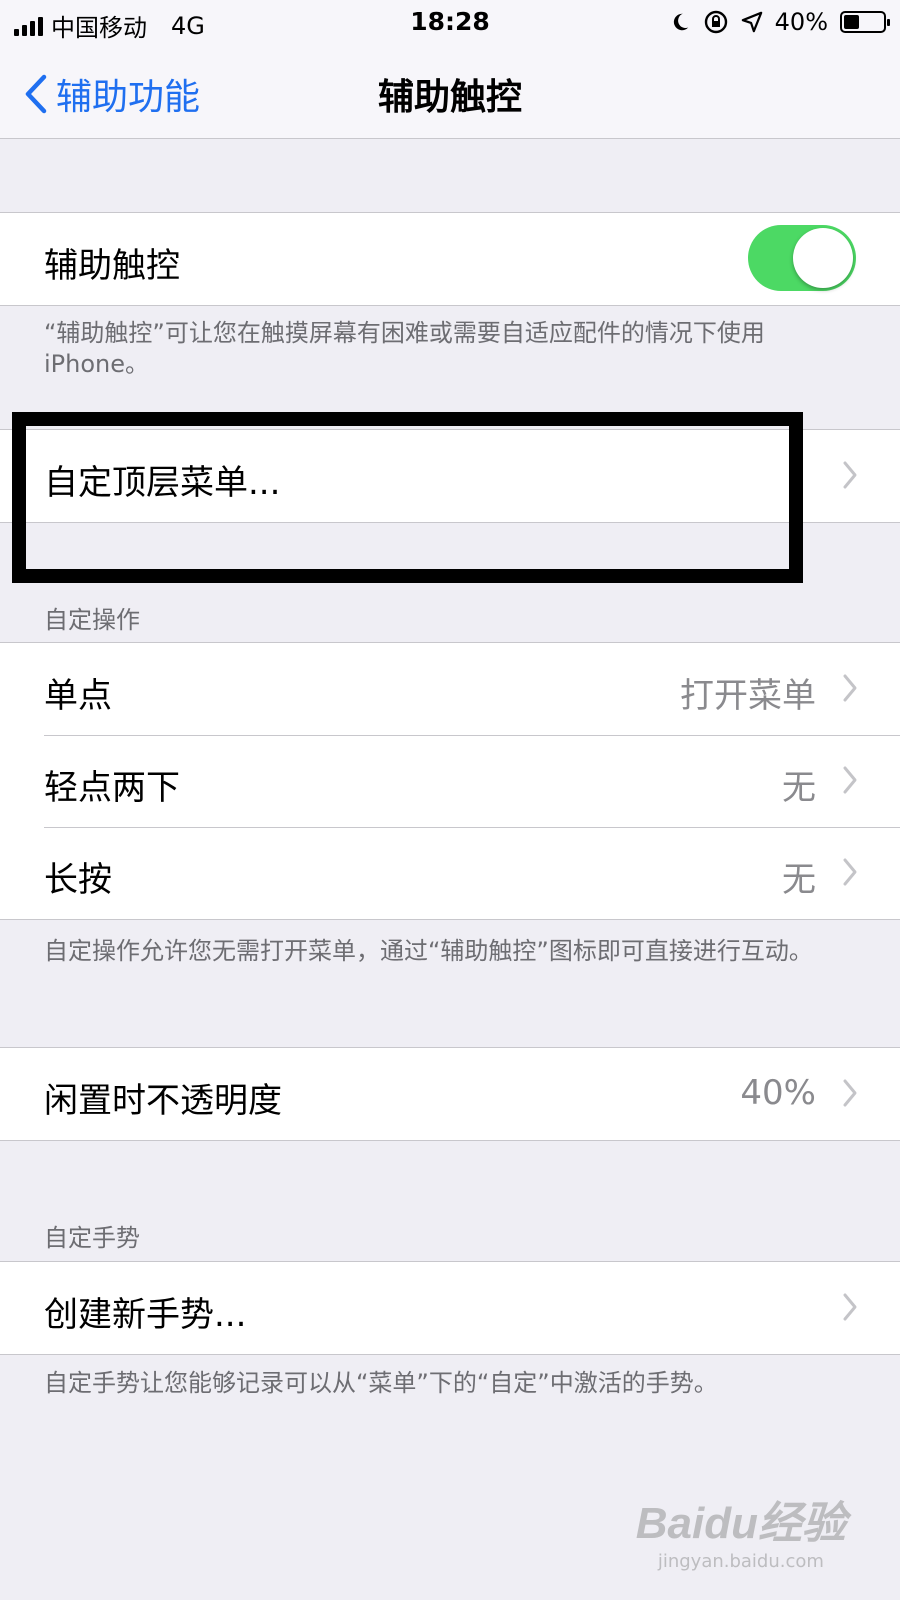 The image size is (900, 1600). Describe the element at coordinates (778, 1093) in the screenshot. I see `idle-opacity-value: 40%` at that location.